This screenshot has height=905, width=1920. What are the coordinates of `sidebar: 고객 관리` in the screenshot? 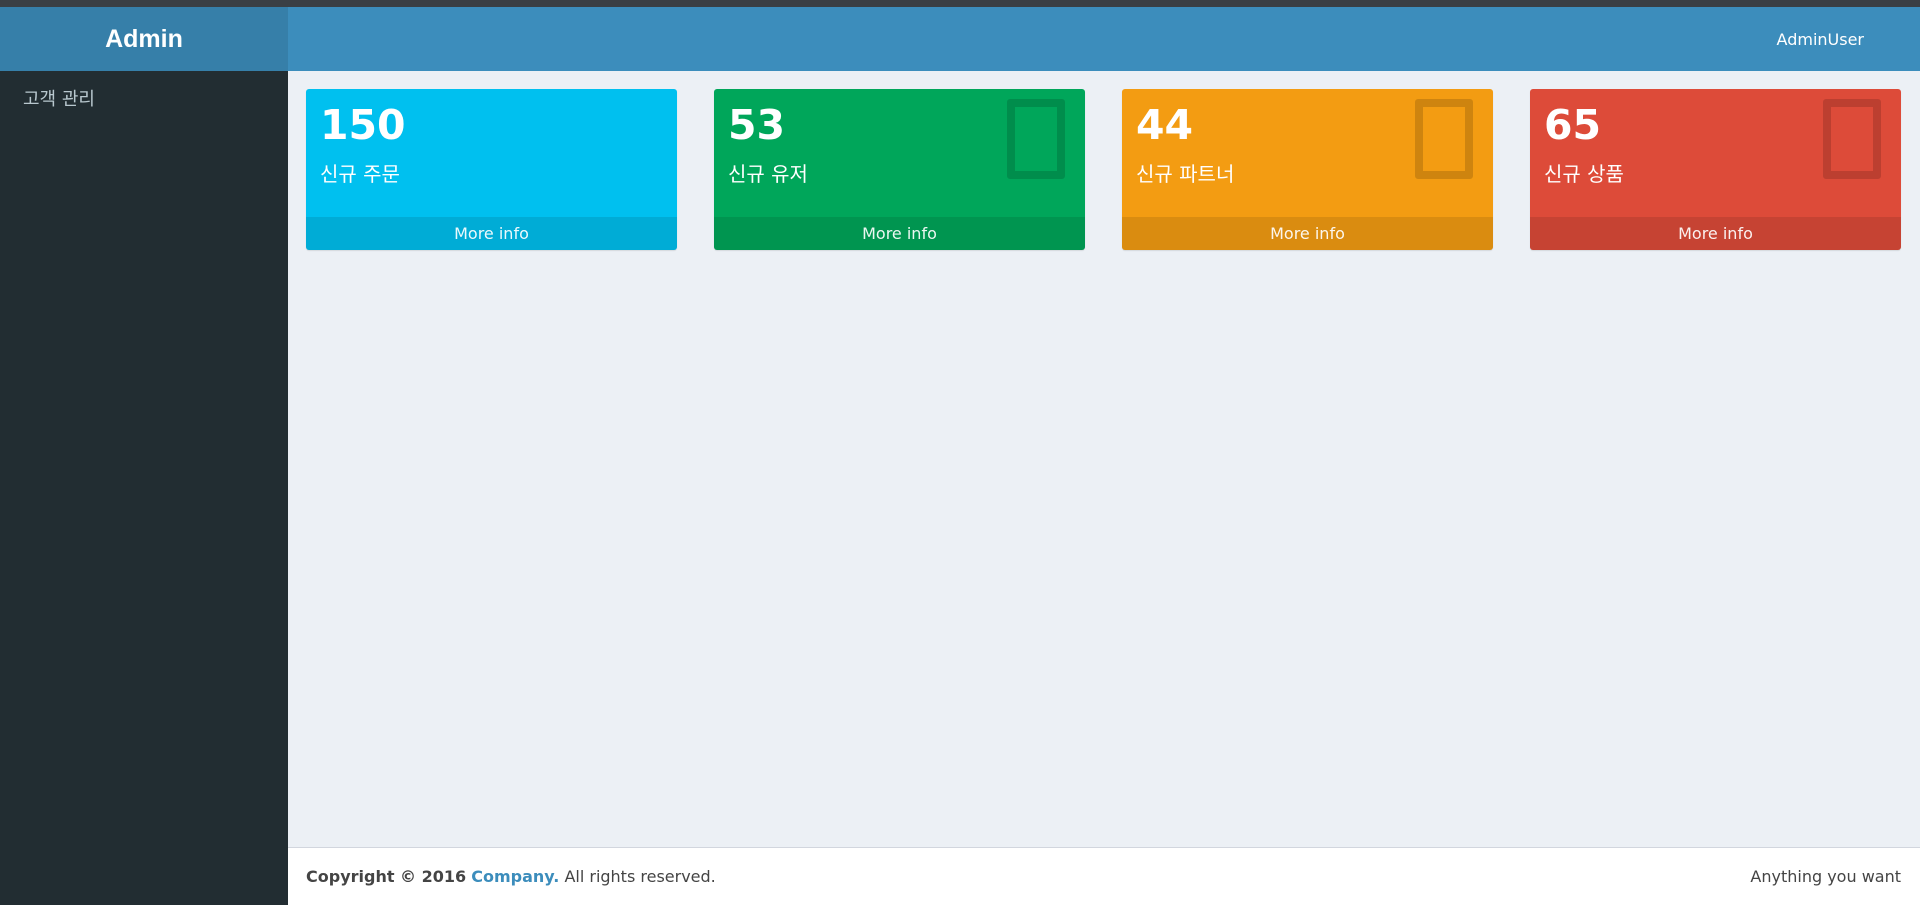 It's located at (144, 488).